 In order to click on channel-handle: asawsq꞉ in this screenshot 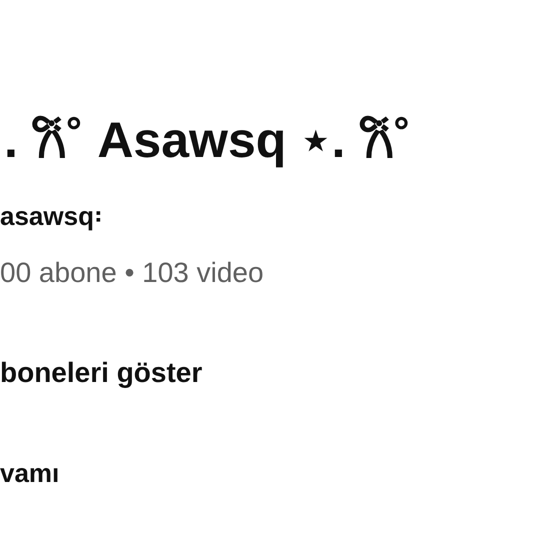, I will do `click(52, 216)`.